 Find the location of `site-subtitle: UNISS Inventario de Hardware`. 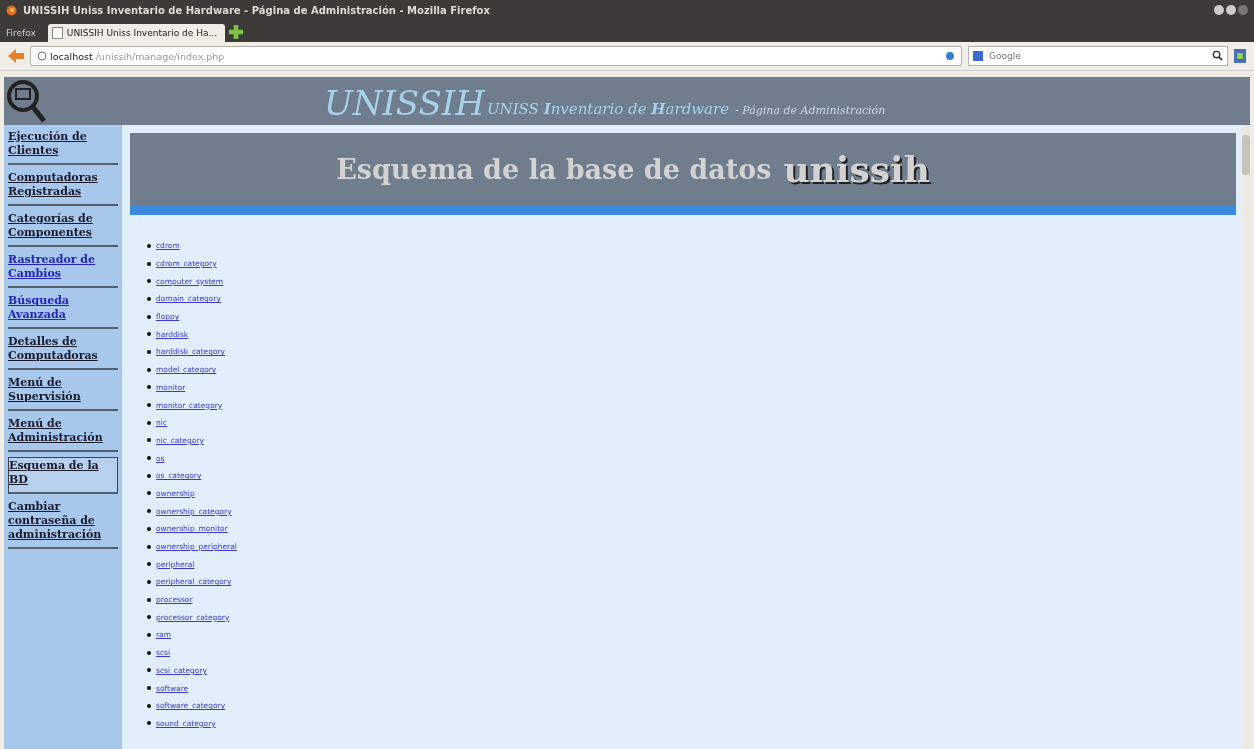

site-subtitle: UNISS Inventario de Hardware is located at coordinates (608, 109).